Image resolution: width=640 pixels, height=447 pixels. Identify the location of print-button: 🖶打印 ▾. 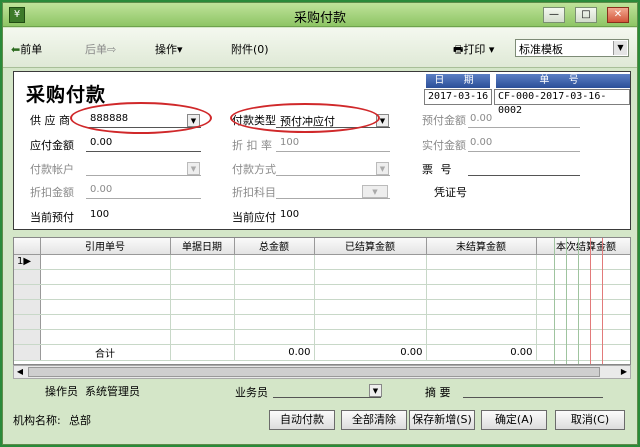
(473, 50).